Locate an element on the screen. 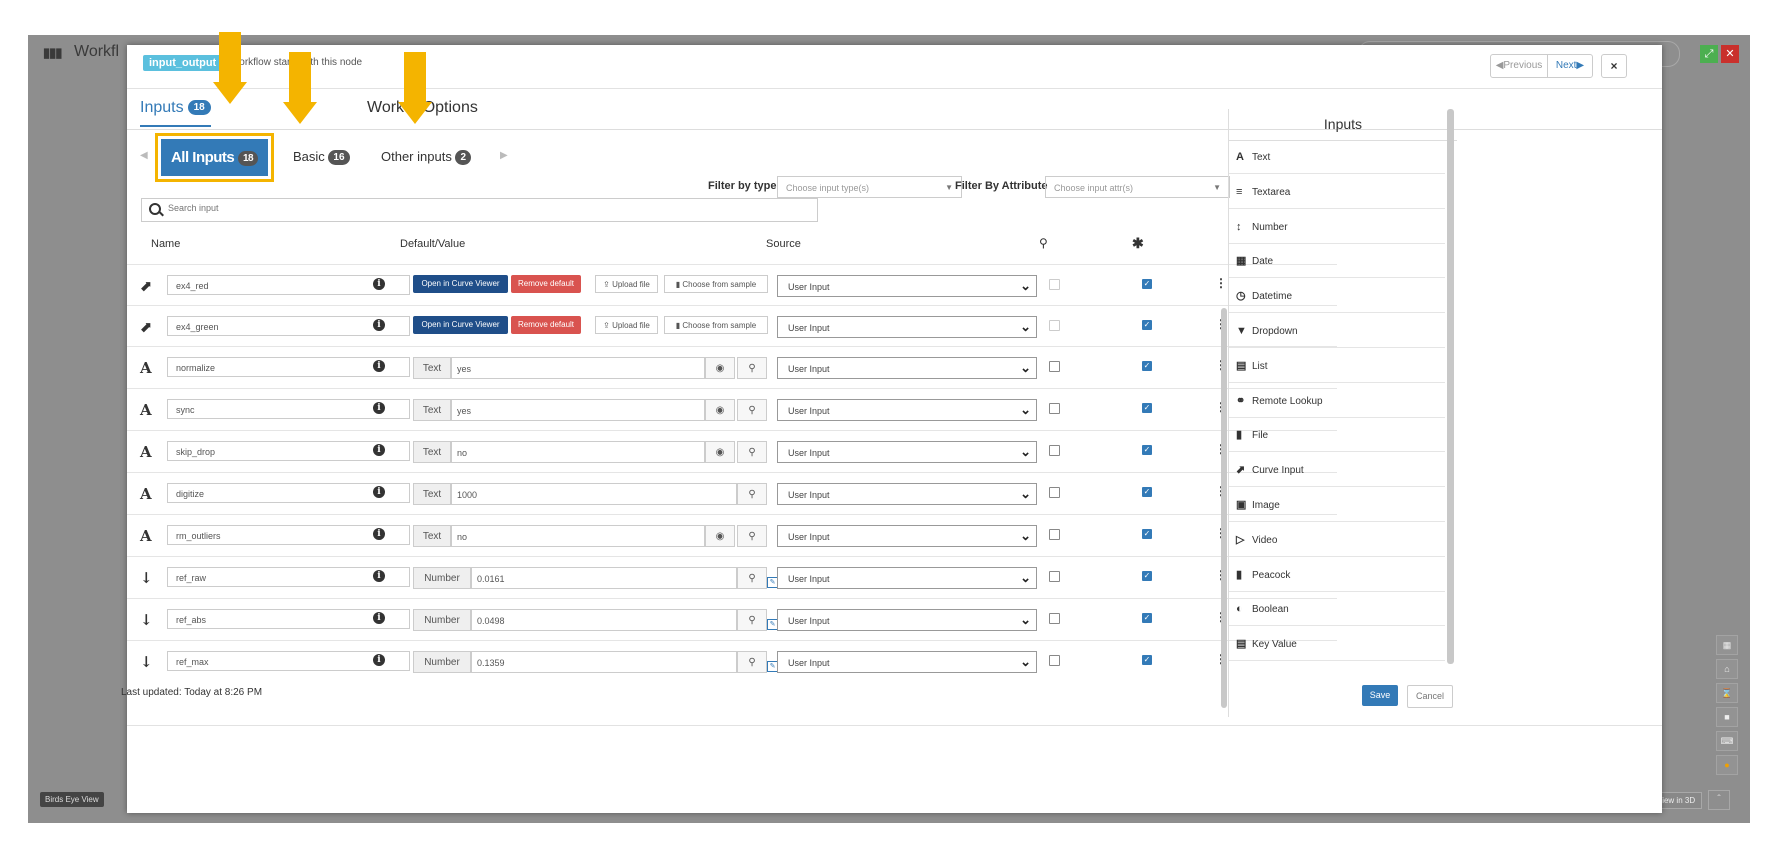 This screenshot has width=1779, height=858. more-options-icon: ⋮ is located at coordinates (1221, 283).